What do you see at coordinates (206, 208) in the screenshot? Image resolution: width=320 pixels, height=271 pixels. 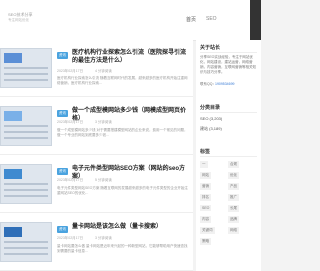 I see `tag-link: SEO` at bounding box center [206, 208].